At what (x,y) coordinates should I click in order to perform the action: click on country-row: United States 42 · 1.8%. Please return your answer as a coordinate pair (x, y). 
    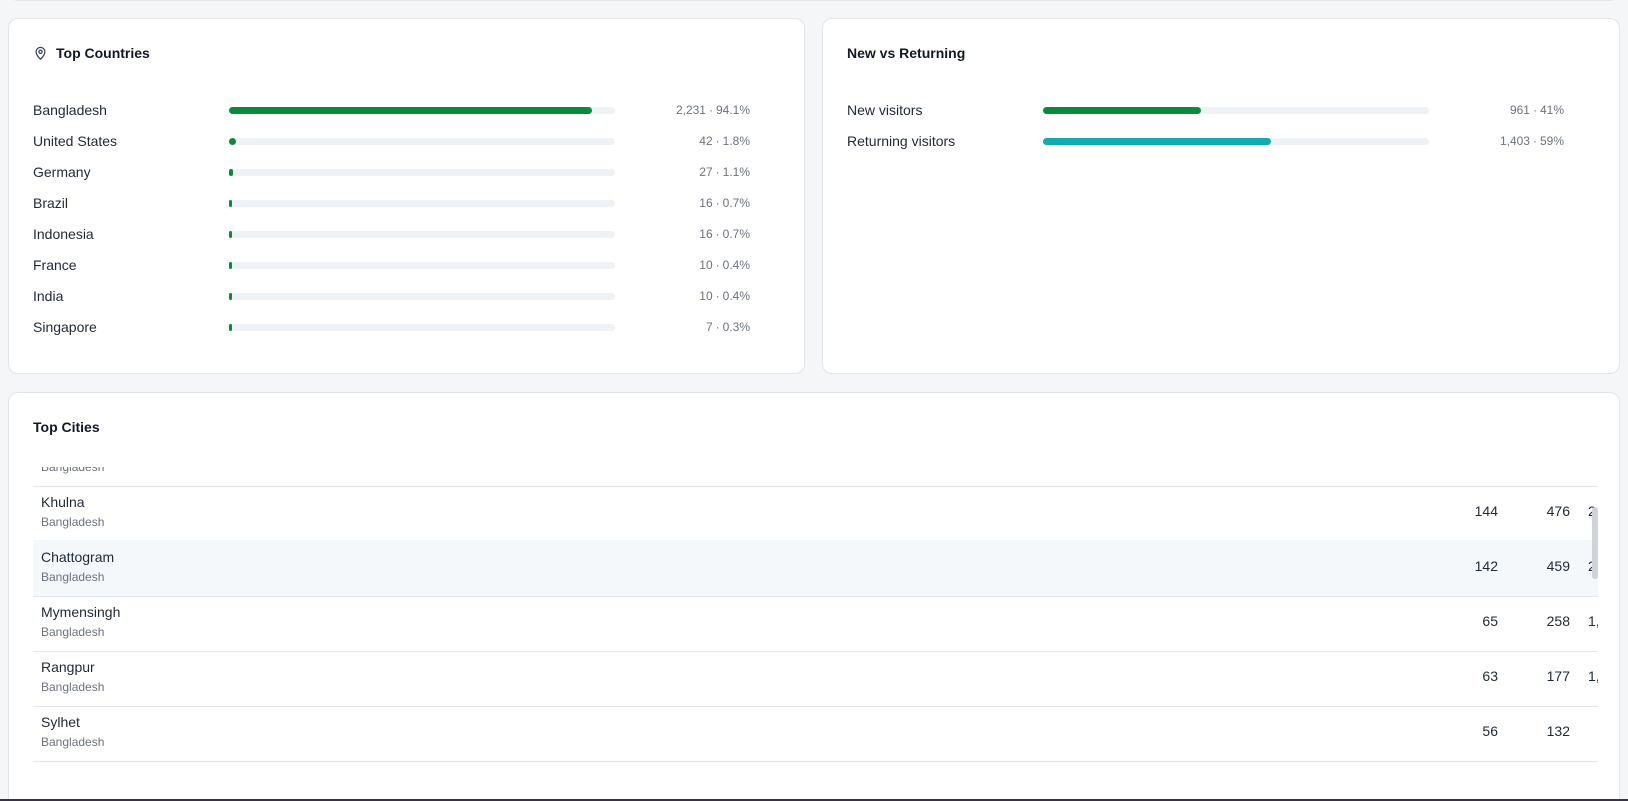
    Looking at the image, I should click on (391, 141).